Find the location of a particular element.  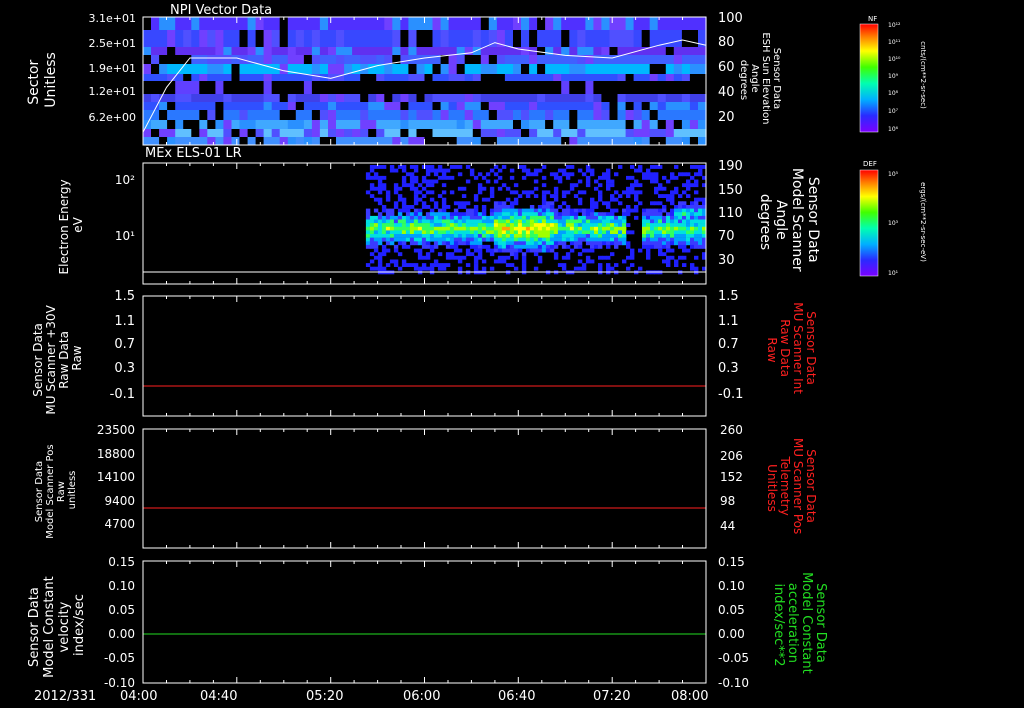

y2-tick-label: -0.05 is located at coordinates (733, 658).